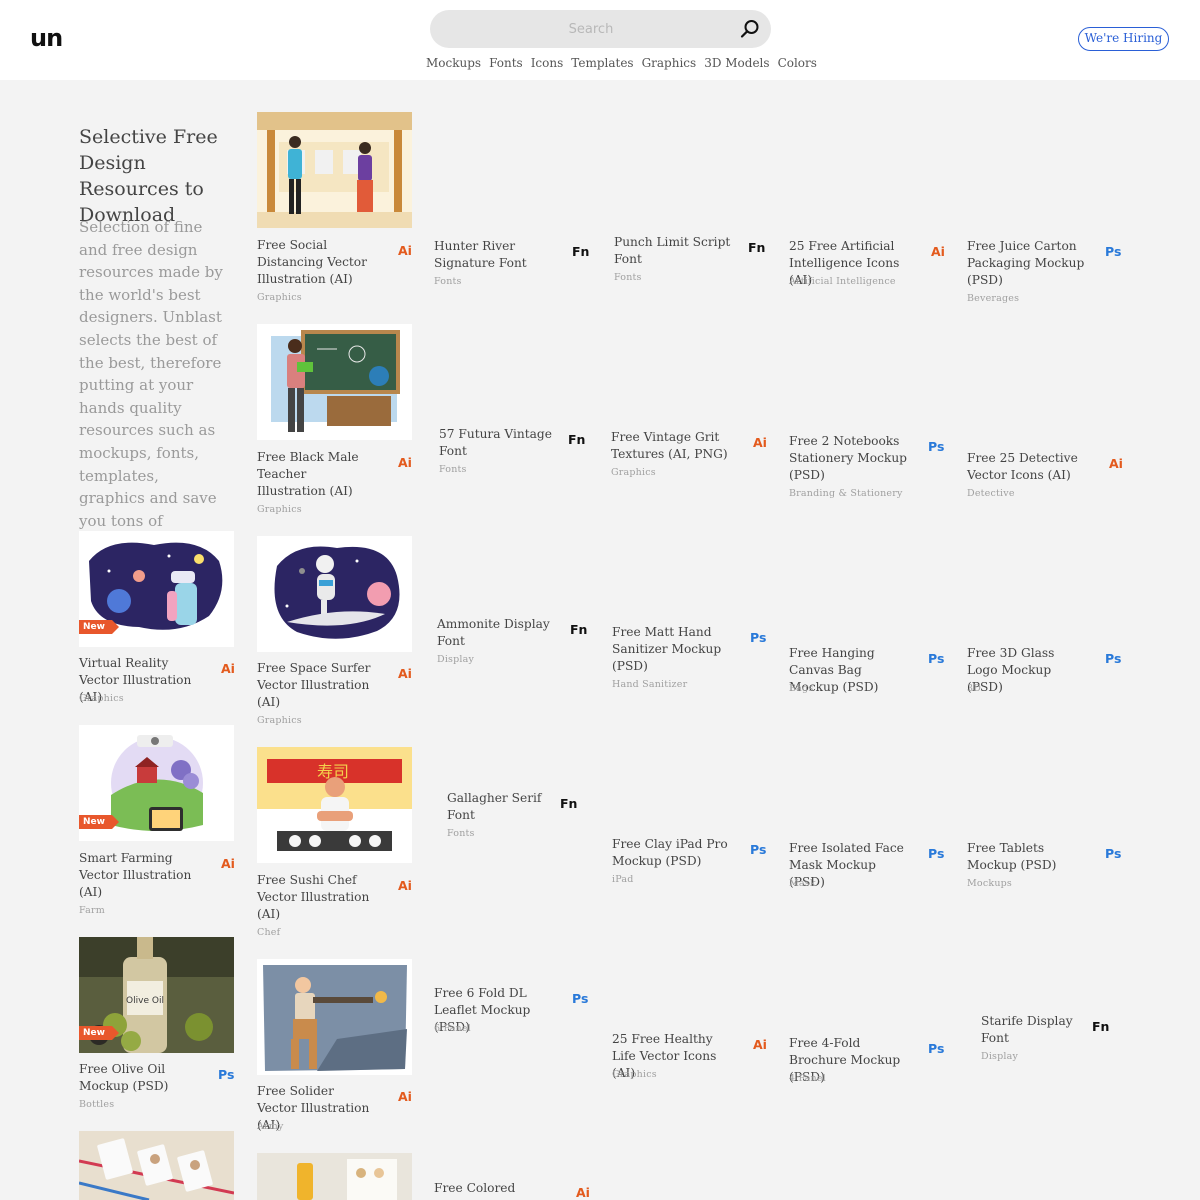 The width and height of the screenshot is (1200, 1200). What do you see at coordinates (991, 493) in the screenshot?
I see `item-category: Detective` at bounding box center [991, 493].